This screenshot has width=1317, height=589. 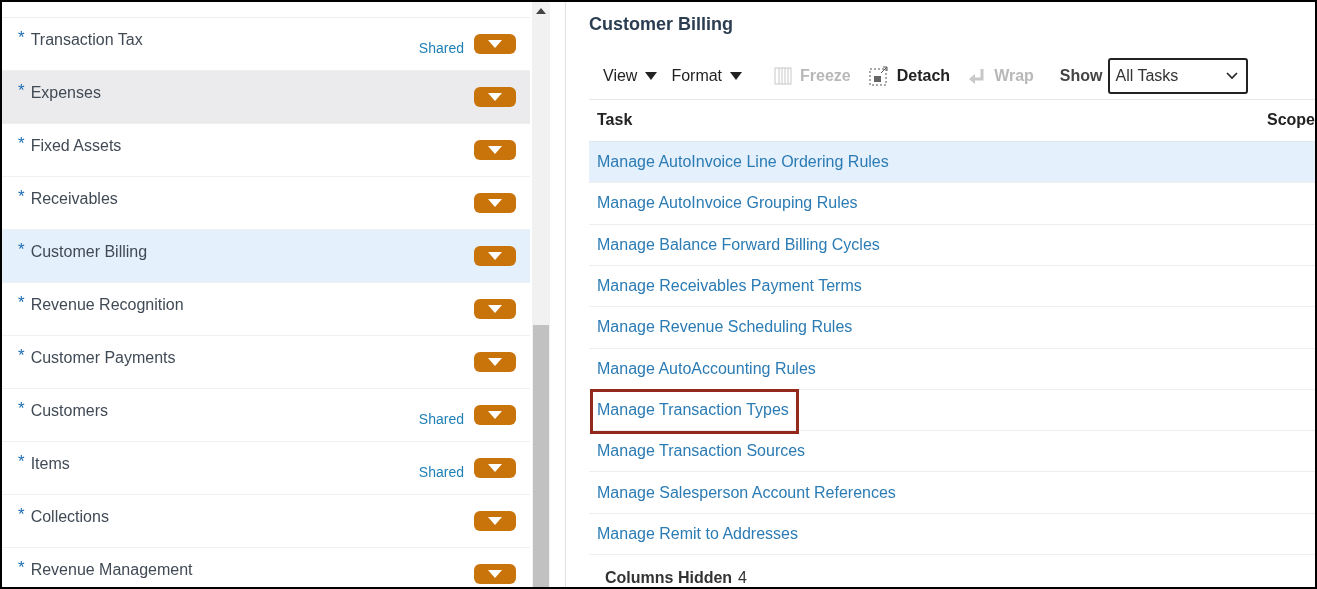 What do you see at coordinates (1177, 76) in the screenshot?
I see `show-dropdown: All Tasks` at bounding box center [1177, 76].